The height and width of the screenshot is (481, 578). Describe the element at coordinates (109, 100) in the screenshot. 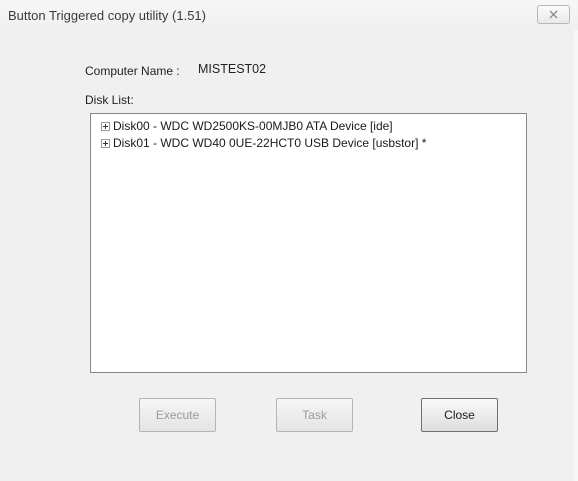

I see `disk-list-label: Disk List:` at that location.